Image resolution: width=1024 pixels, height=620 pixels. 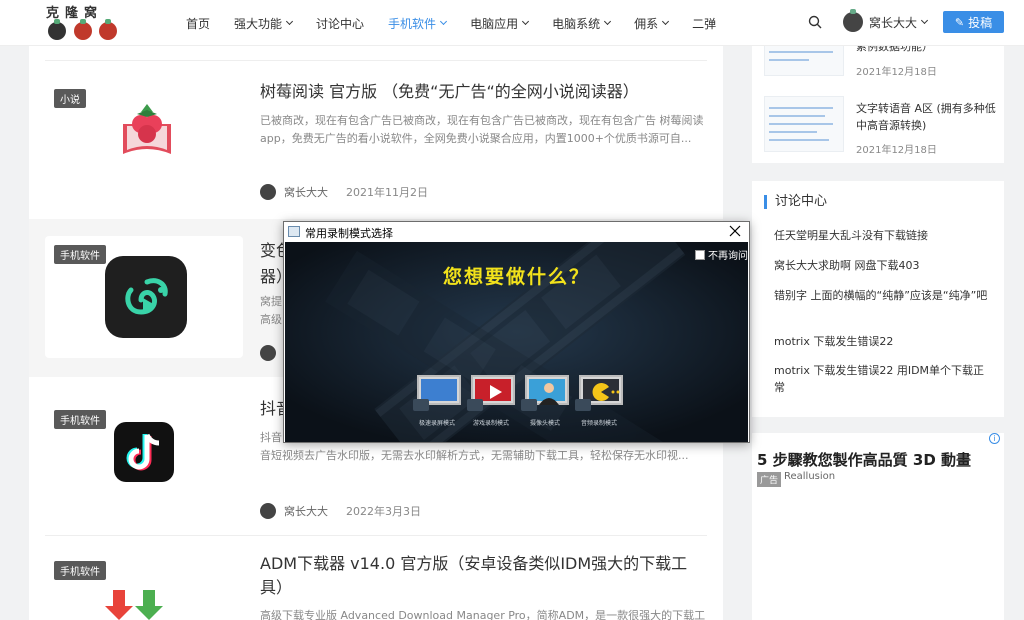 What do you see at coordinates (735, 231) in the screenshot?
I see `close-icon` at bounding box center [735, 231].